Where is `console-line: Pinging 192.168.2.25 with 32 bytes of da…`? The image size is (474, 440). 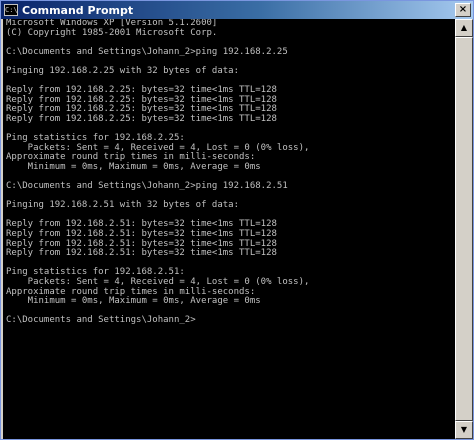
console-line: Pinging 192.168.2.25 with 32 bytes of da… is located at coordinates (122, 70).